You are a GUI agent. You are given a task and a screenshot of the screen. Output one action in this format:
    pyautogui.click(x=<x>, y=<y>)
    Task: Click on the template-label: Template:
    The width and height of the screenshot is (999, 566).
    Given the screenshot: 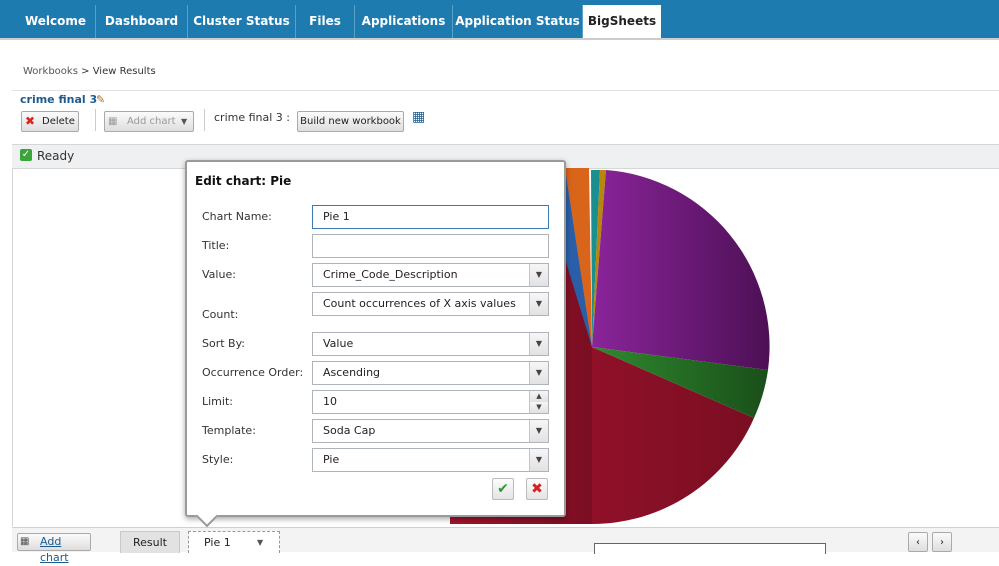 What is the action you would take?
    pyautogui.click(x=229, y=430)
    